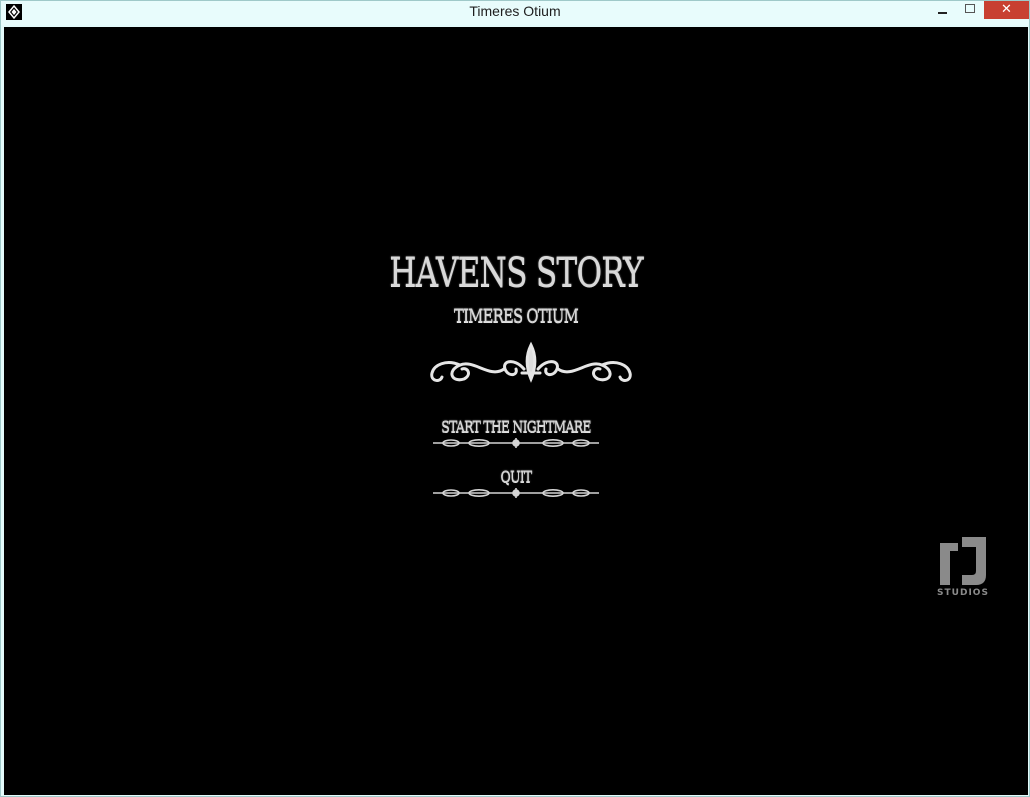 The image size is (1030, 797). Describe the element at coordinates (963, 561) in the screenshot. I see `rj-studios-logo-icon` at that location.